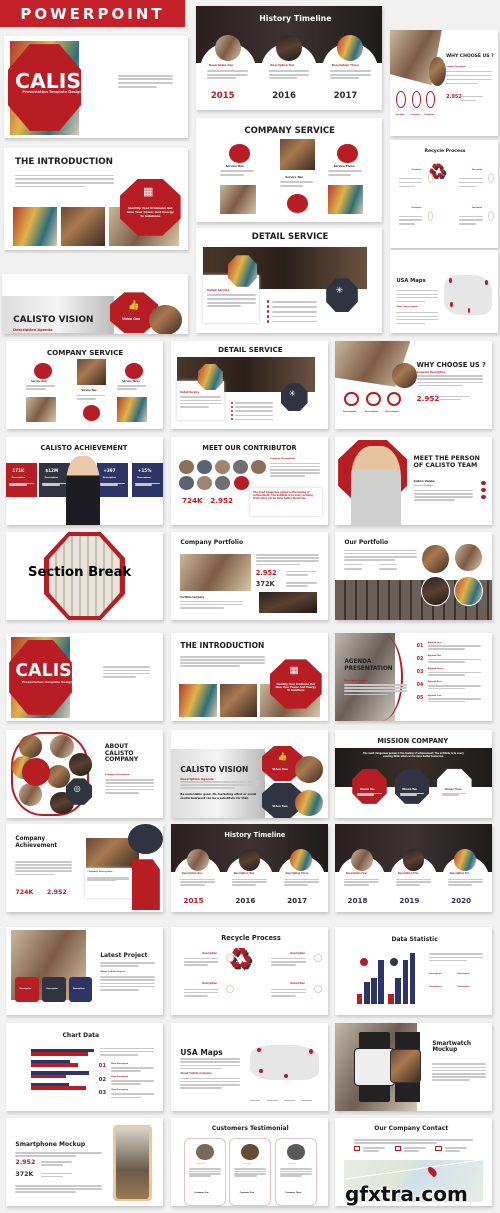 The image size is (500, 1213). I want to click on person-photo, so click(83, 490).